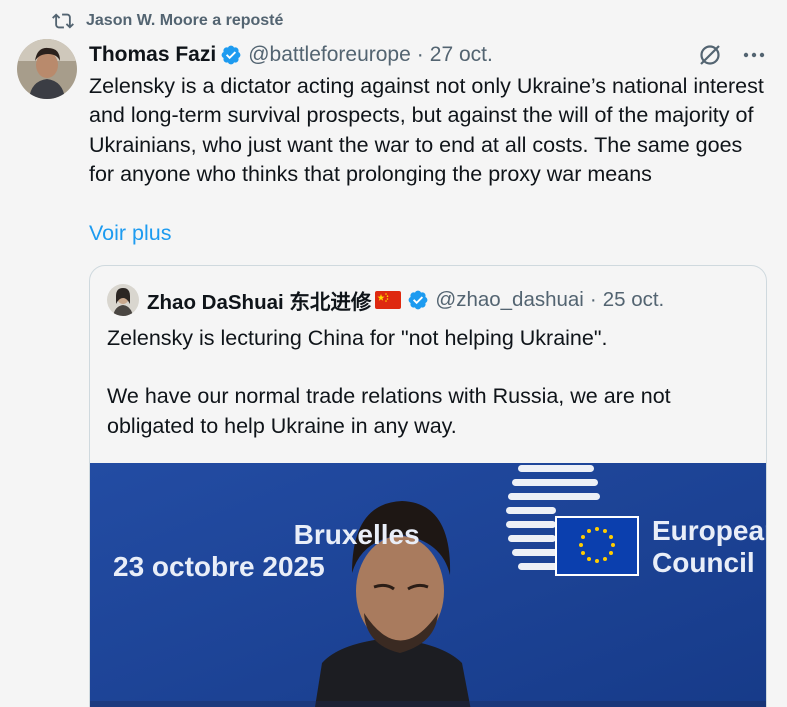 Image resolution: width=787 pixels, height=707 pixels. I want to click on china-flag-icon, so click(388, 300).